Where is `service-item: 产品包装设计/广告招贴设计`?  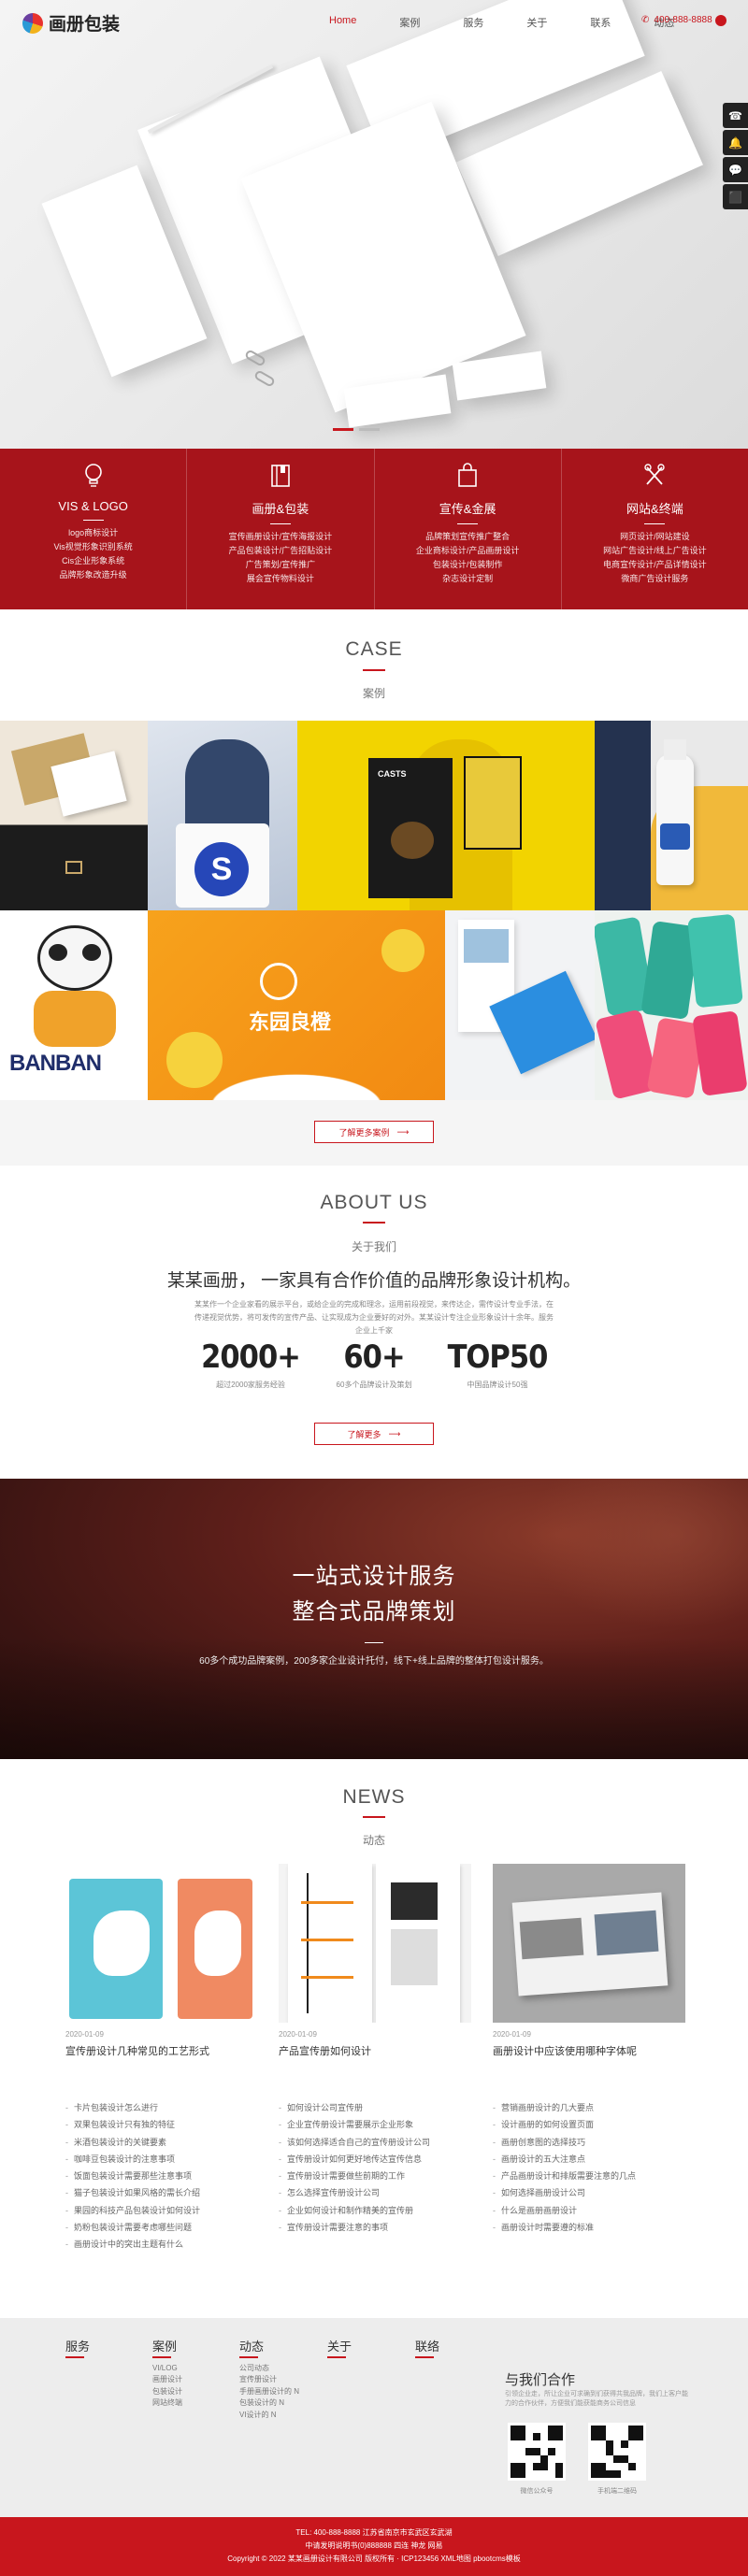 service-item: 产品包装设计/广告招贴设计 is located at coordinates (280, 551).